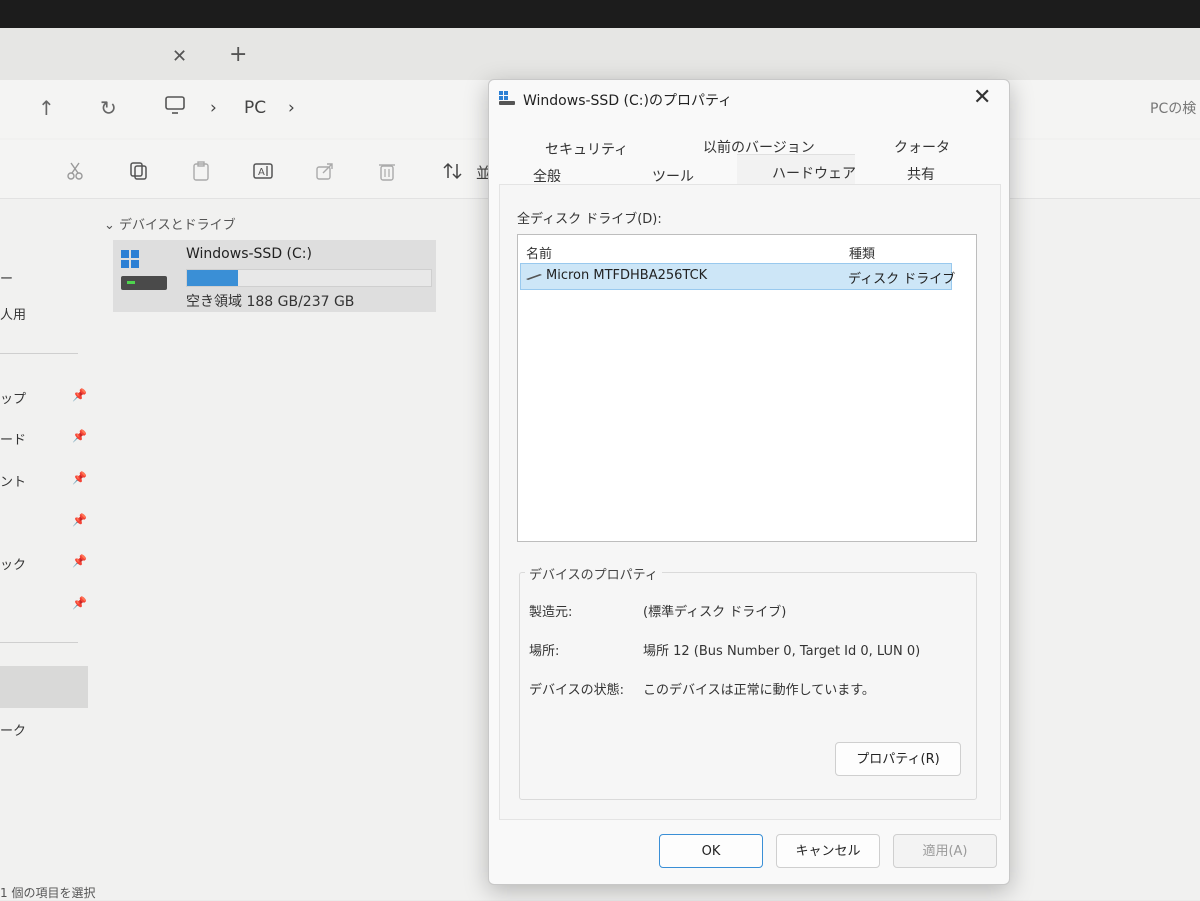  I want to click on manufacturer-label: 製造元:, so click(551, 612).